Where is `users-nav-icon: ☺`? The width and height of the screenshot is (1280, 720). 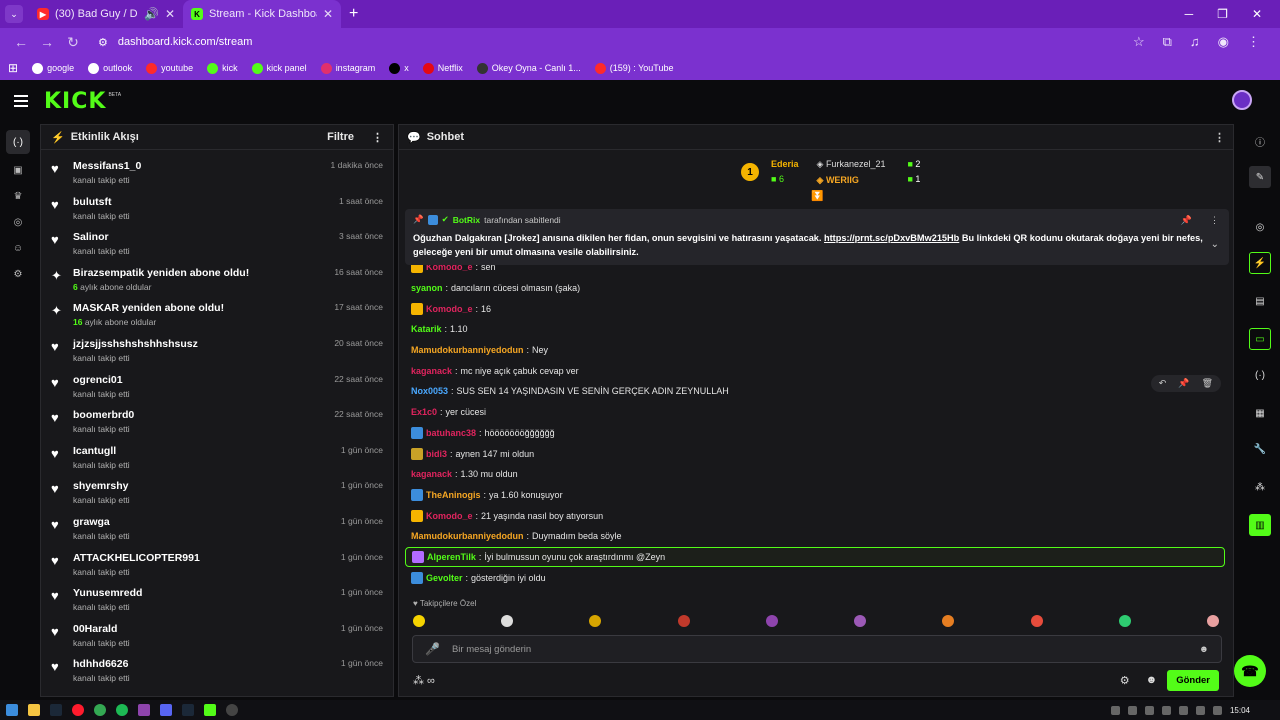 users-nav-icon: ☺ is located at coordinates (18, 248).